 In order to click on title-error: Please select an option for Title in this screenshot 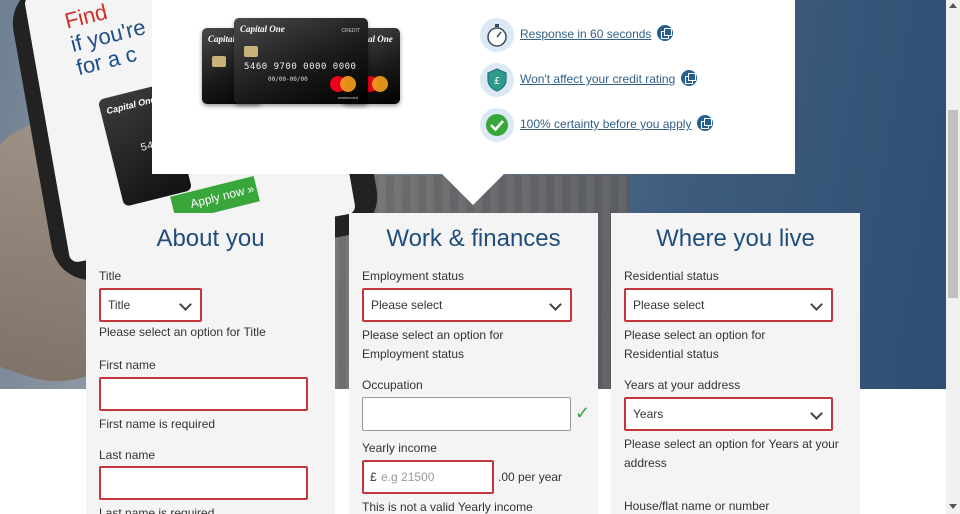, I will do `click(182, 332)`.